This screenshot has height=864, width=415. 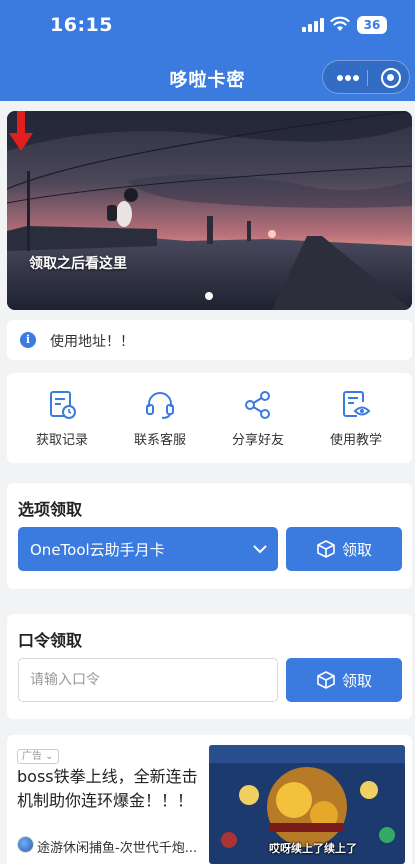 What do you see at coordinates (356, 418) in the screenshot?
I see `action-tutorial: 使用教学` at bounding box center [356, 418].